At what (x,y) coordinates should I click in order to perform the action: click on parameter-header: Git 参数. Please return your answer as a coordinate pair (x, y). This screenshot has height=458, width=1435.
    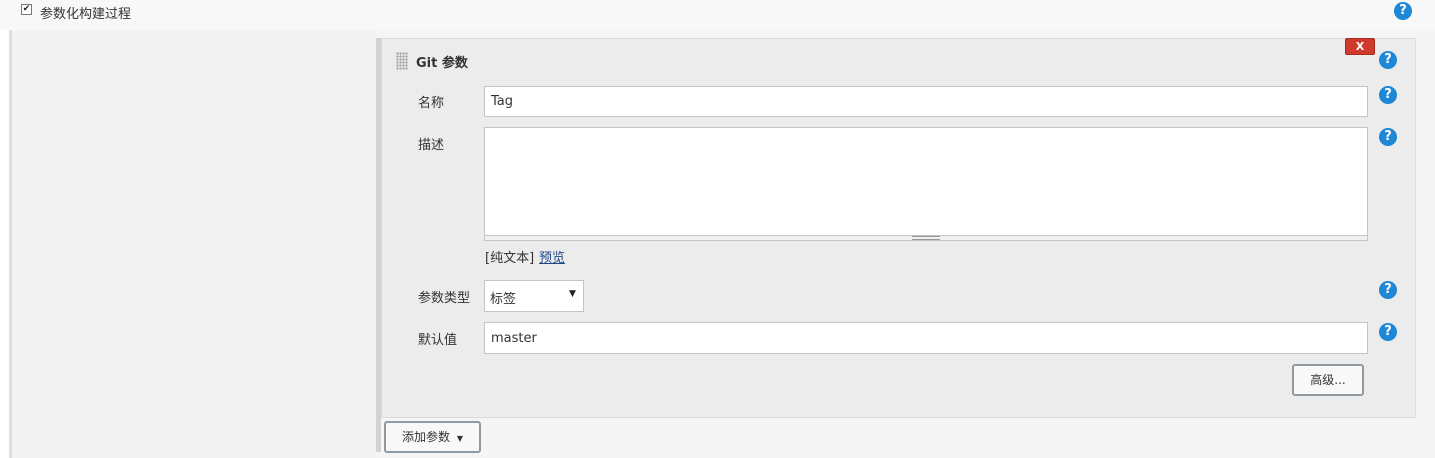
    Looking at the image, I should click on (442, 63).